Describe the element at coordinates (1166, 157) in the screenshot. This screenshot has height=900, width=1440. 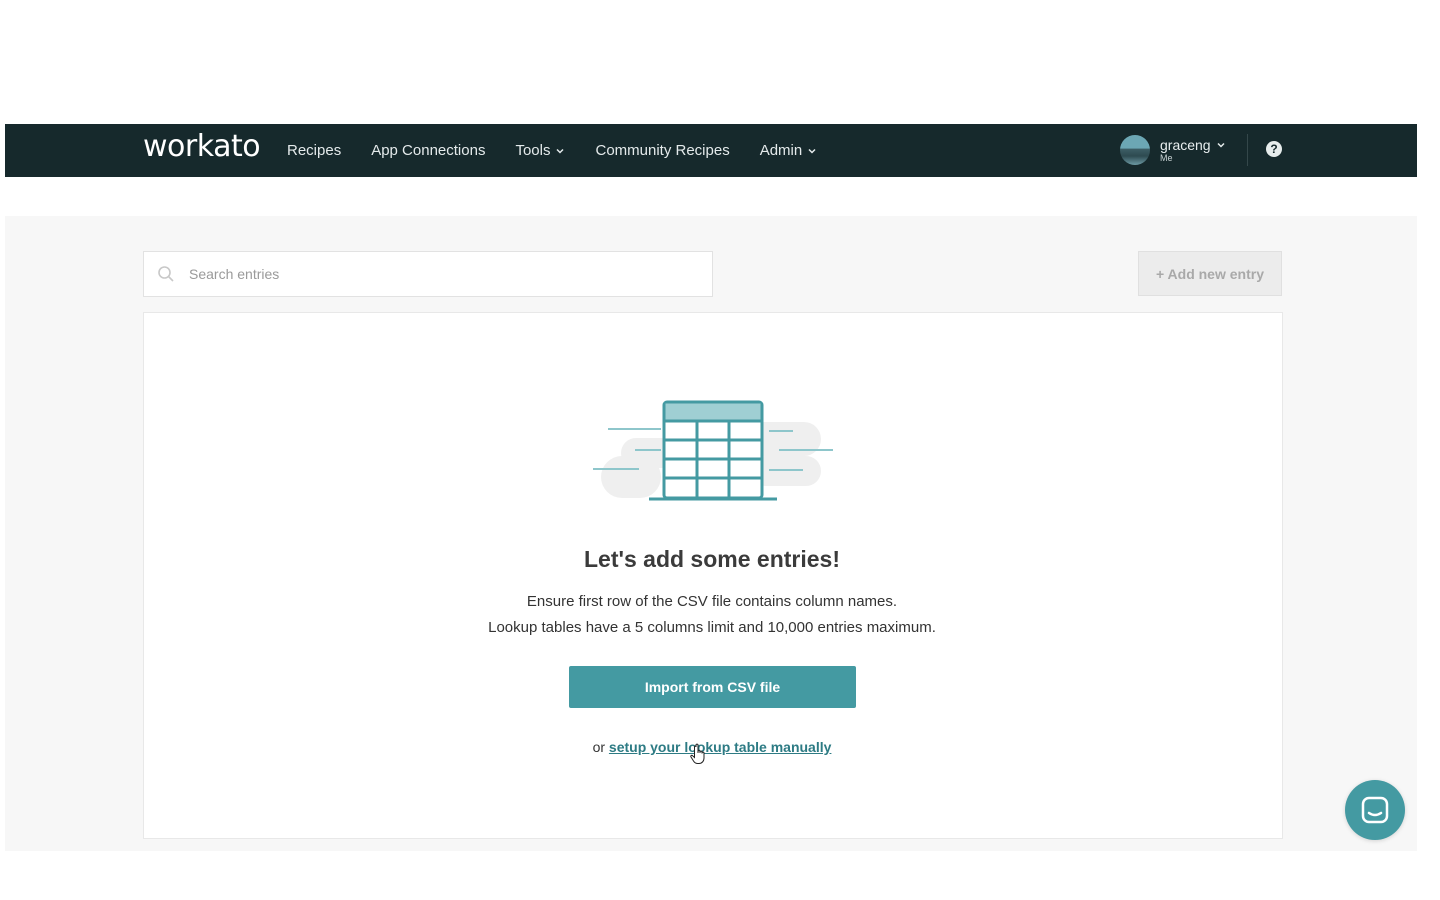
I see `user-subtitle: Me` at that location.